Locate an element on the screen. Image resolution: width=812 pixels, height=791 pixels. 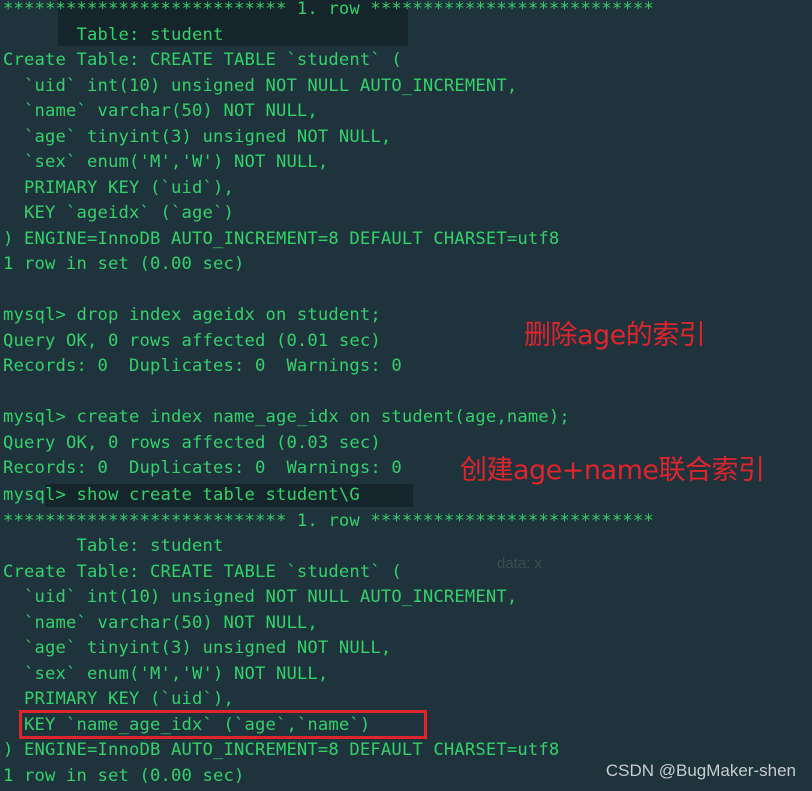
watermark: CSDN @BugMaker-shen is located at coordinates (700, 770).